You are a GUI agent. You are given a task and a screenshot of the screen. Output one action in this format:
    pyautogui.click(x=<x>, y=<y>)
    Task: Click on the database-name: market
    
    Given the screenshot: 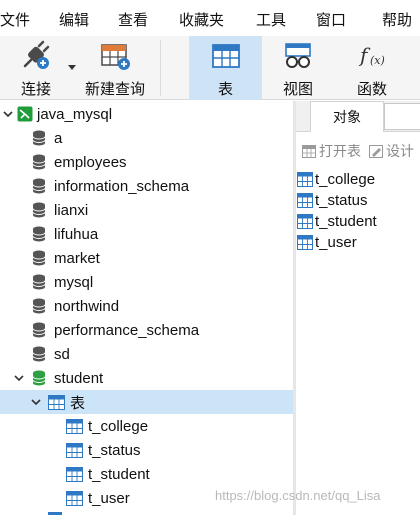 What is the action you would take?
    pyautogui.click(x=77, y=258)
    